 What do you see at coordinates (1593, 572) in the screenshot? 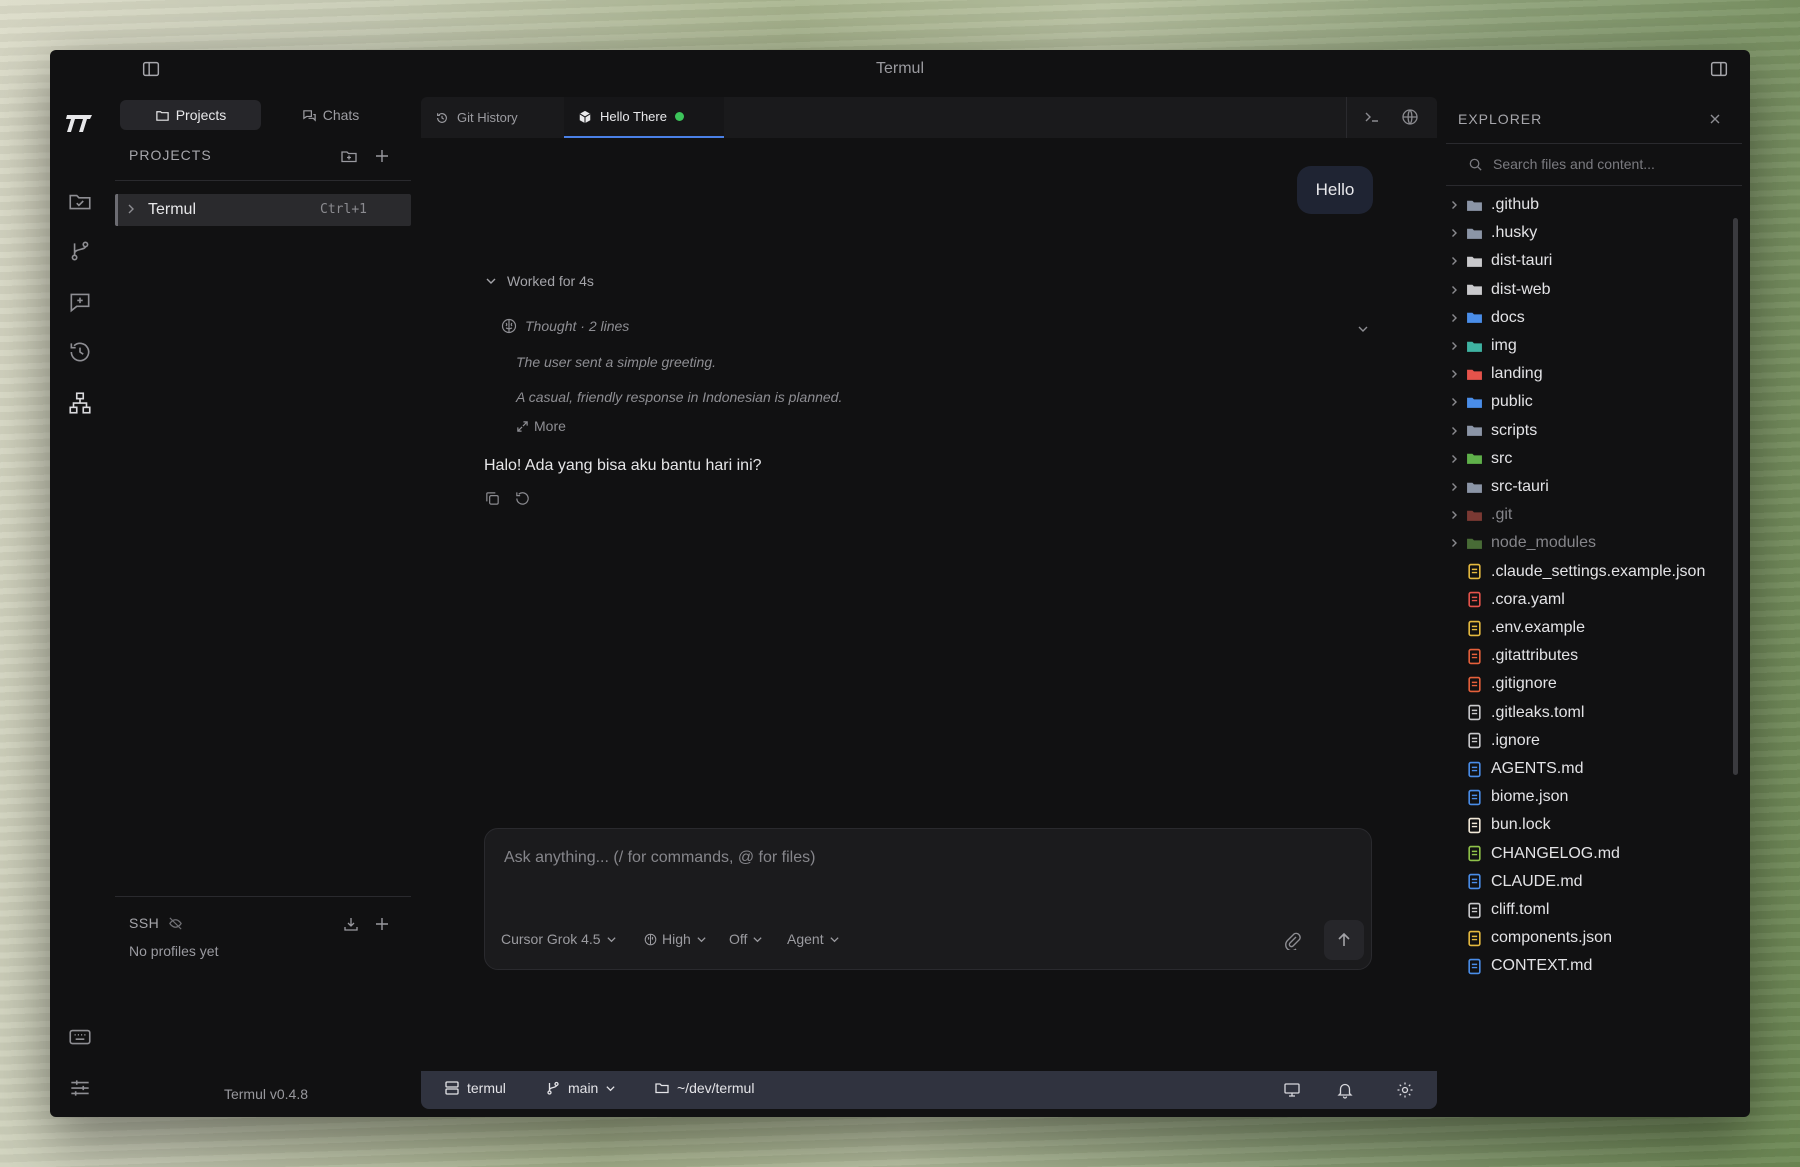
I see `tree-file: .claude_settings.example.json` at bounding box center [1593, 572].